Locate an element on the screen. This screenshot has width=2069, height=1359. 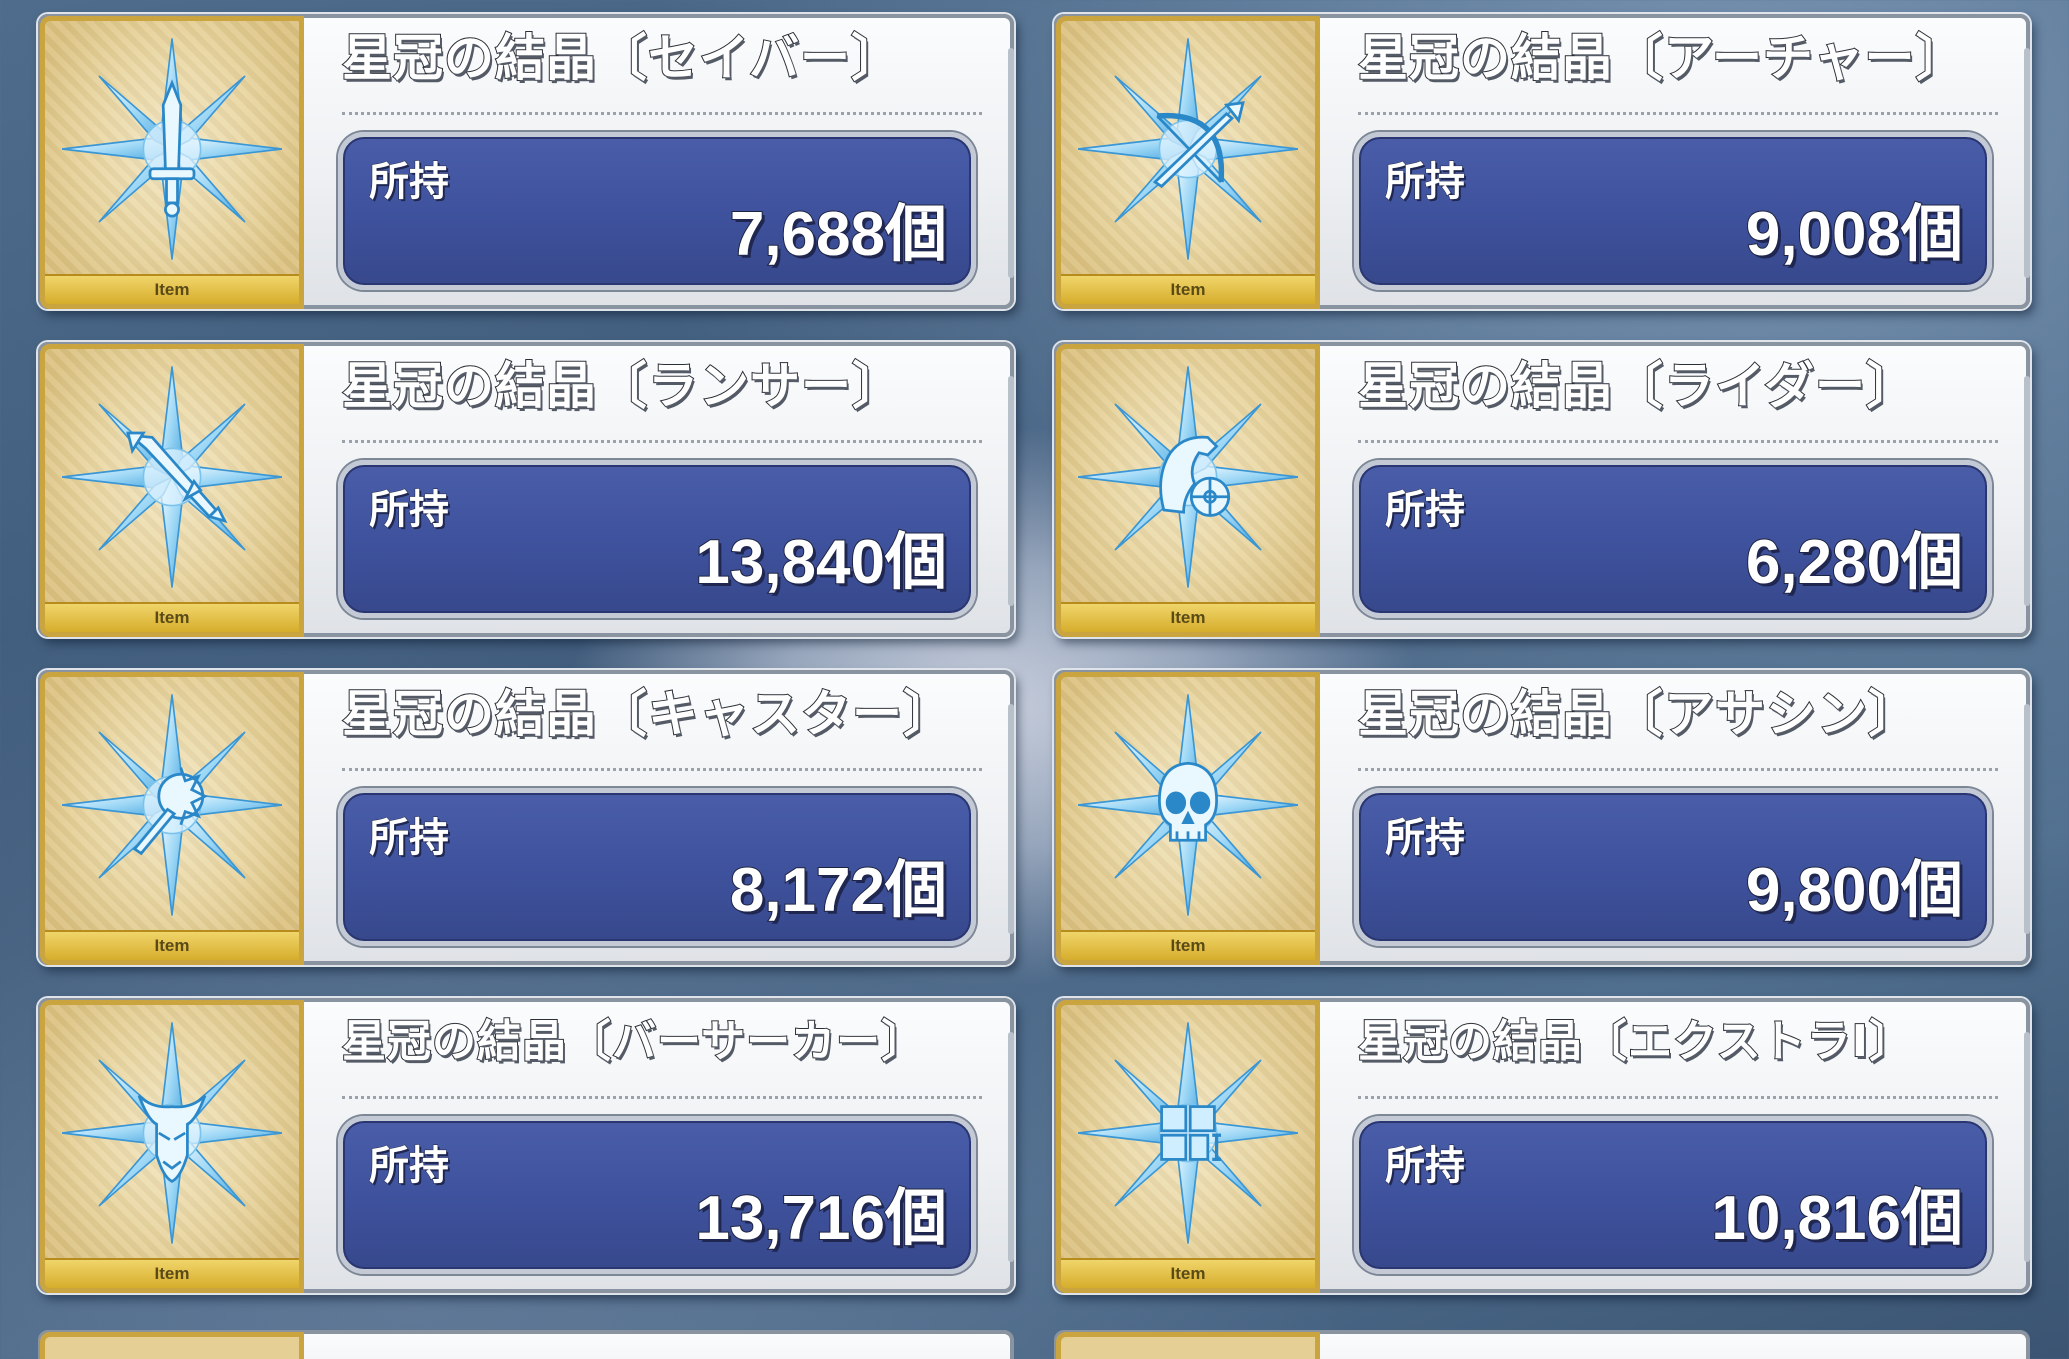
horse-crystal-icon is located at coordinates (1188, 477).